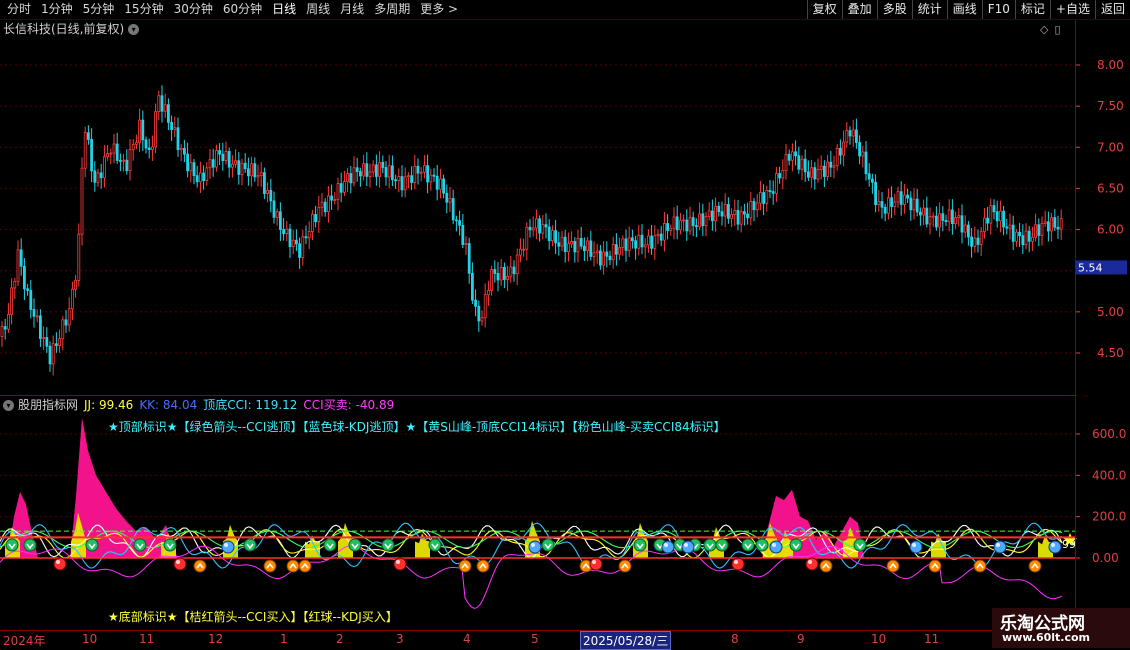 The width and height of the screenshot is (1130, 650). I want to click on date-label-apr: 4, so click(467, 639).